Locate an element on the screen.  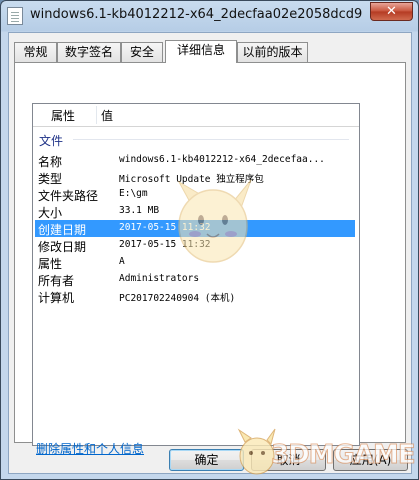
close-button: ✕ is located at coordinates (391, 11).